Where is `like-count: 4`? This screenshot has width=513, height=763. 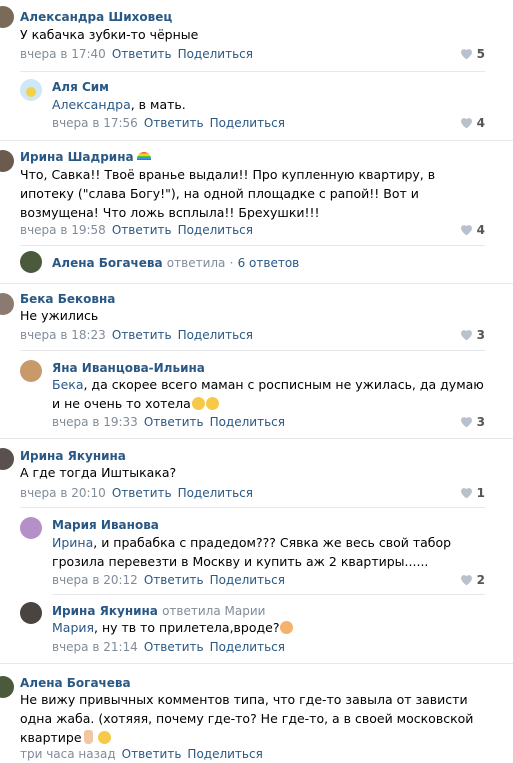
like-count: 4 is located at coordinates (480, 230).